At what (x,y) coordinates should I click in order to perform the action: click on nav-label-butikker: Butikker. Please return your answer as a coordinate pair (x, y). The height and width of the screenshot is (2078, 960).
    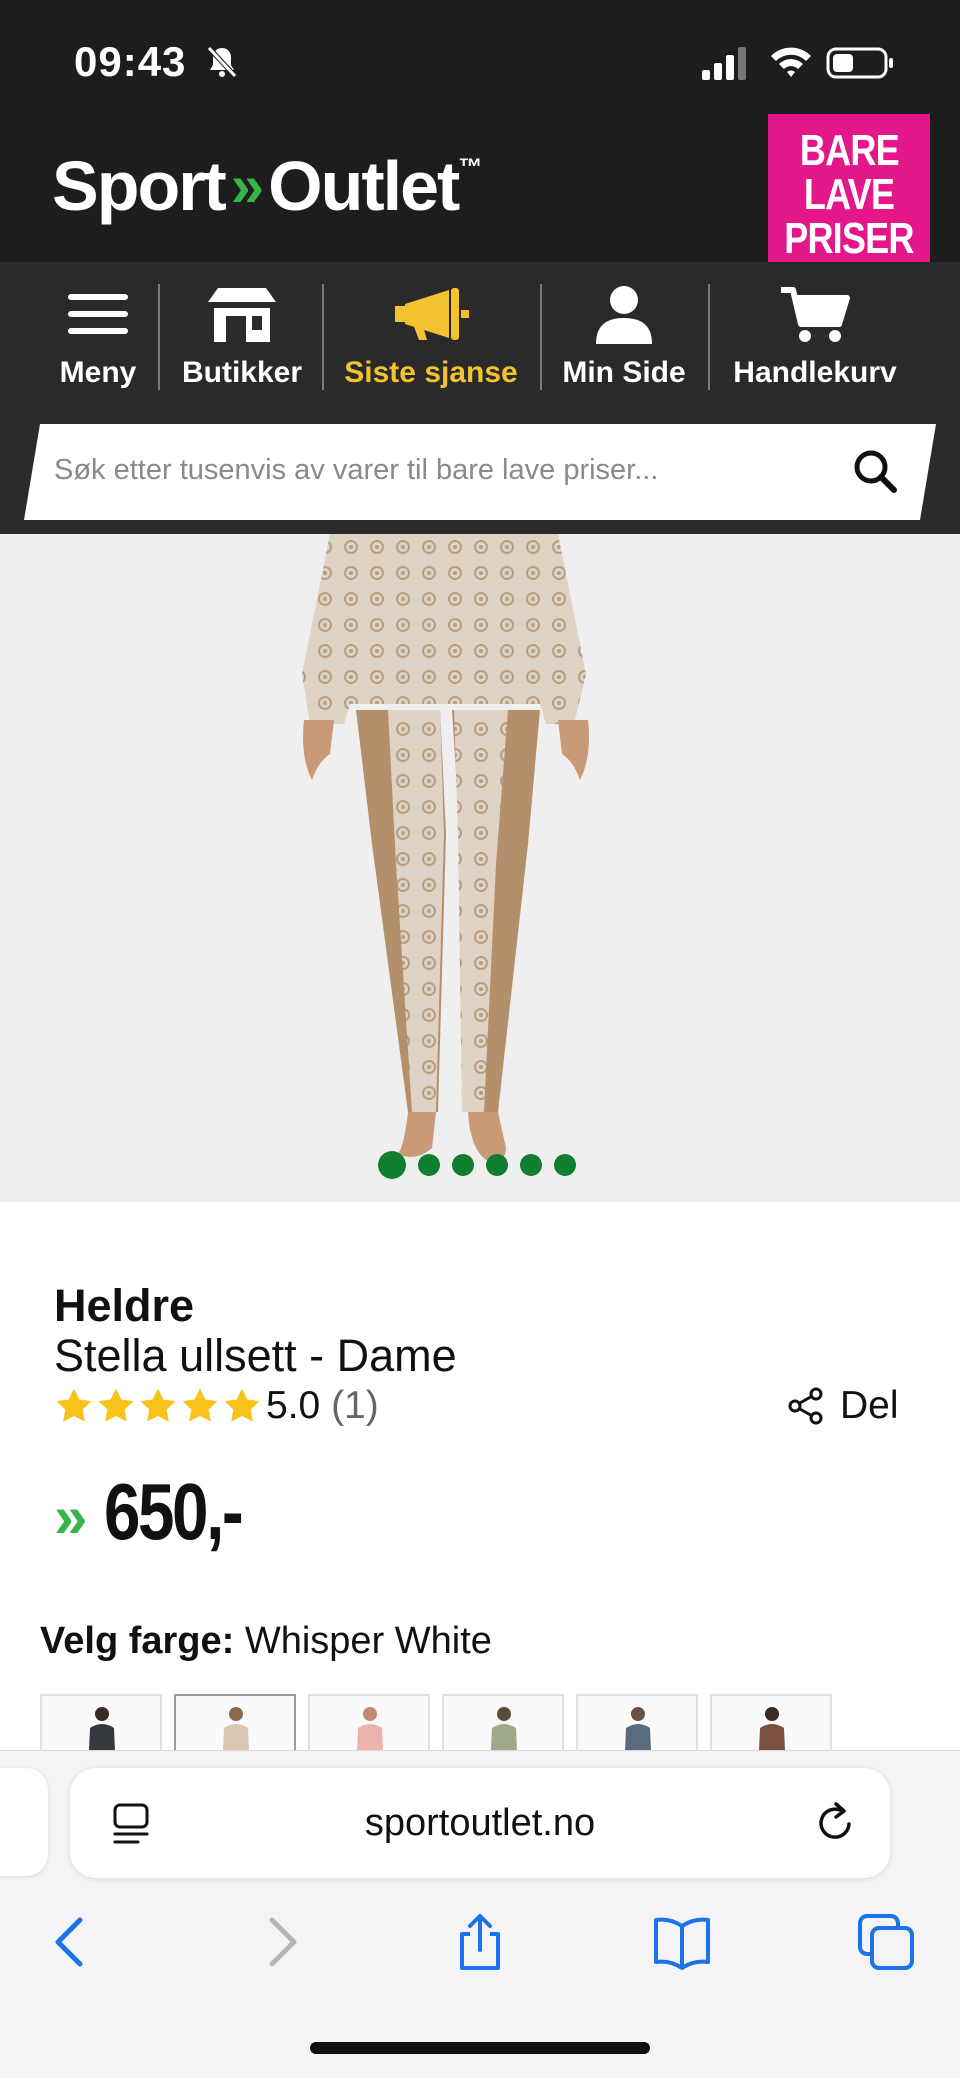
    Looking at the image, I should click on (242, 372).